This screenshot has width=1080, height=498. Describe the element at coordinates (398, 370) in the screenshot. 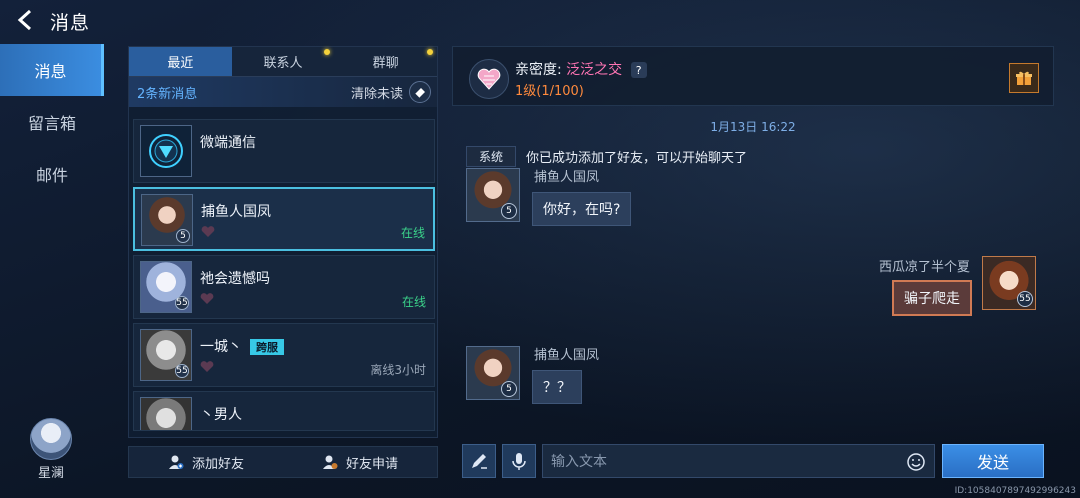

I see `offline-status: 离线3小时` at that location.